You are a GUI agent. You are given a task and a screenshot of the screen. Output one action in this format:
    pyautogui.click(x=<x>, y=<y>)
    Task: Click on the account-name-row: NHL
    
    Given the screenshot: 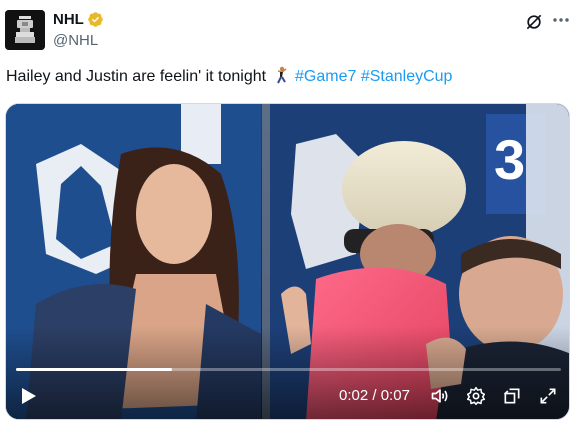 What is the action you would take?
    pyautogui.click(x=78, y=19)
    